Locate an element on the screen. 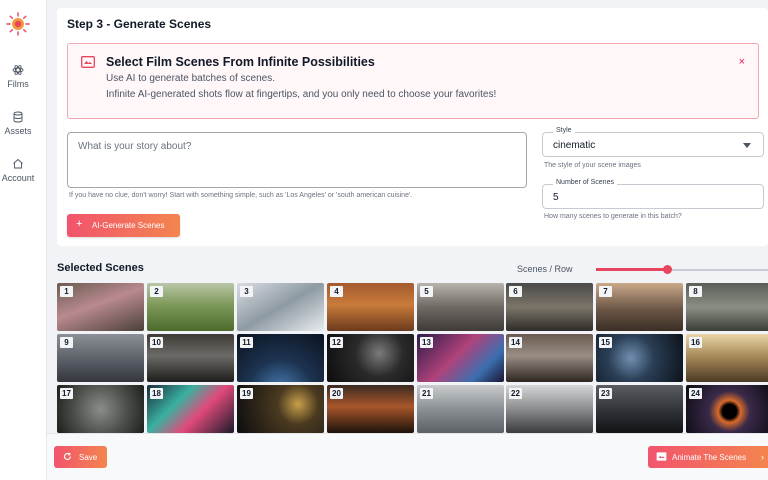  scene-thumbnail: 13 is located at coordinates (460, 358).